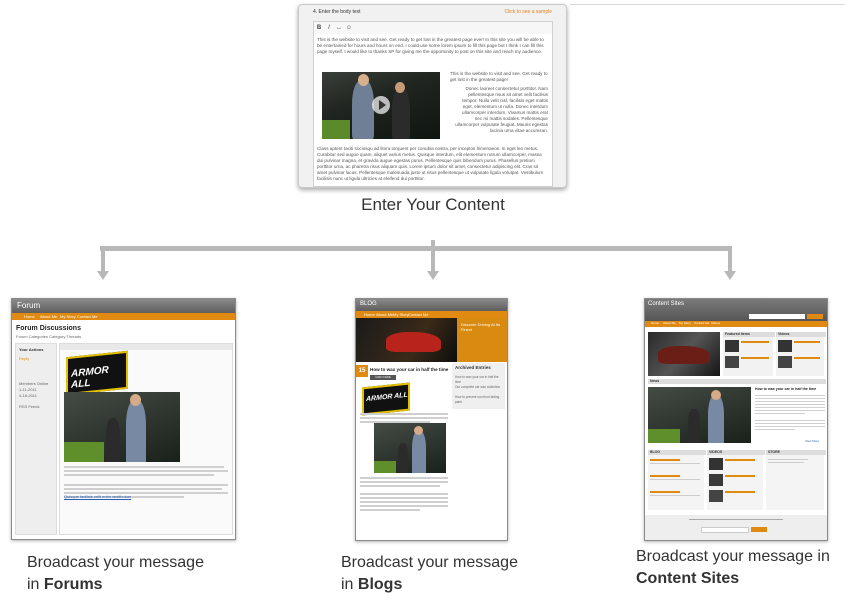  Describe the element at coordinates (725, 530) in the screenshot. I see `footer-input` at that location.